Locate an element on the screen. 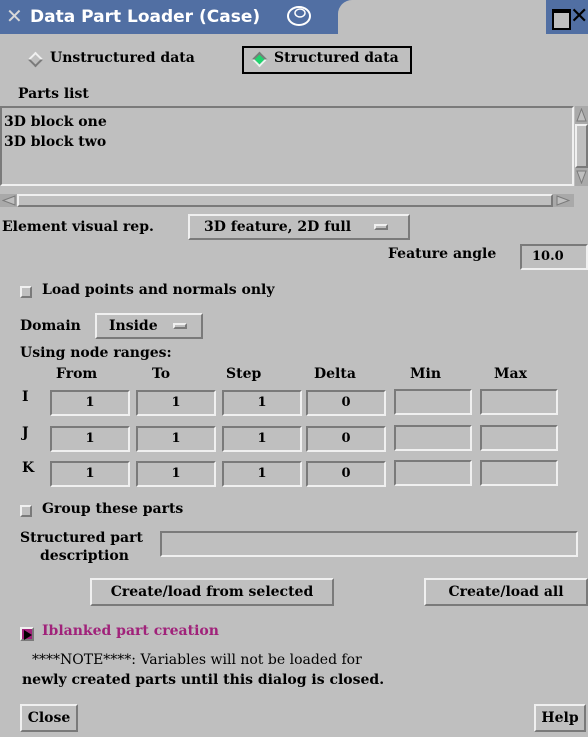 The image size is (588, 737). help-button: Help is located at coordinates (560, 718).